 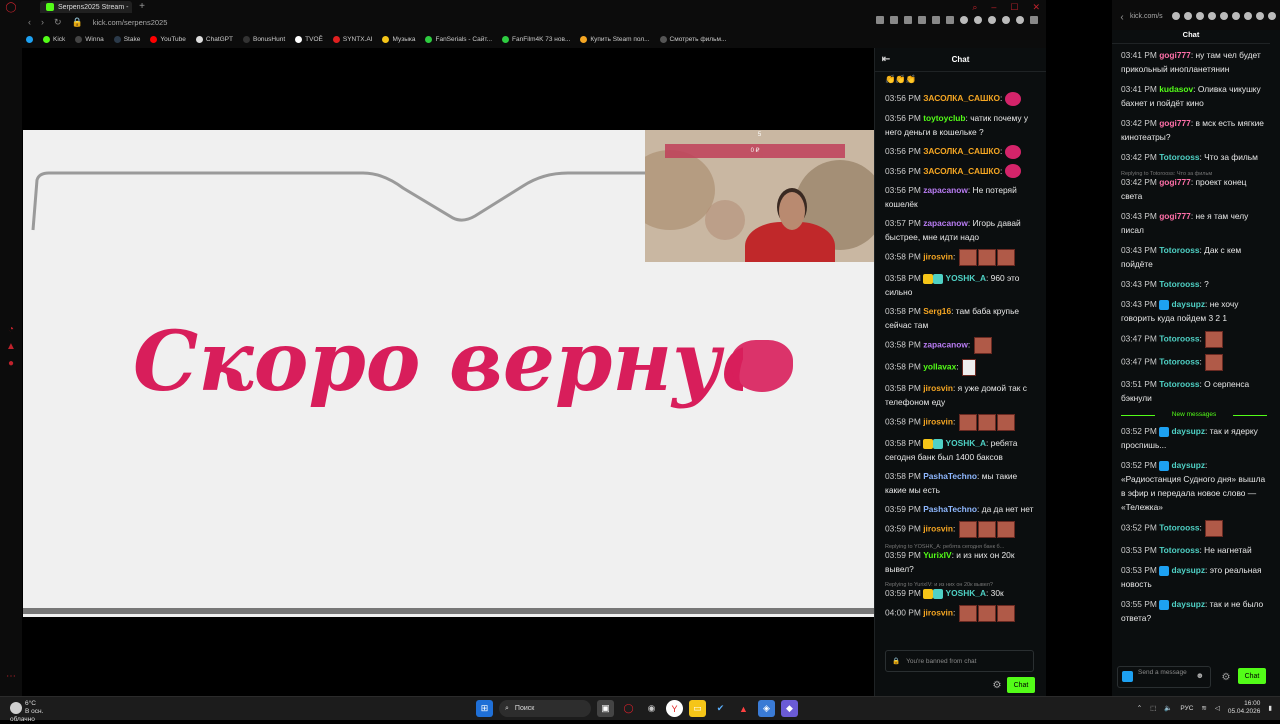 I want to click on opera-icon: ◯, so click(x=628, y=708).